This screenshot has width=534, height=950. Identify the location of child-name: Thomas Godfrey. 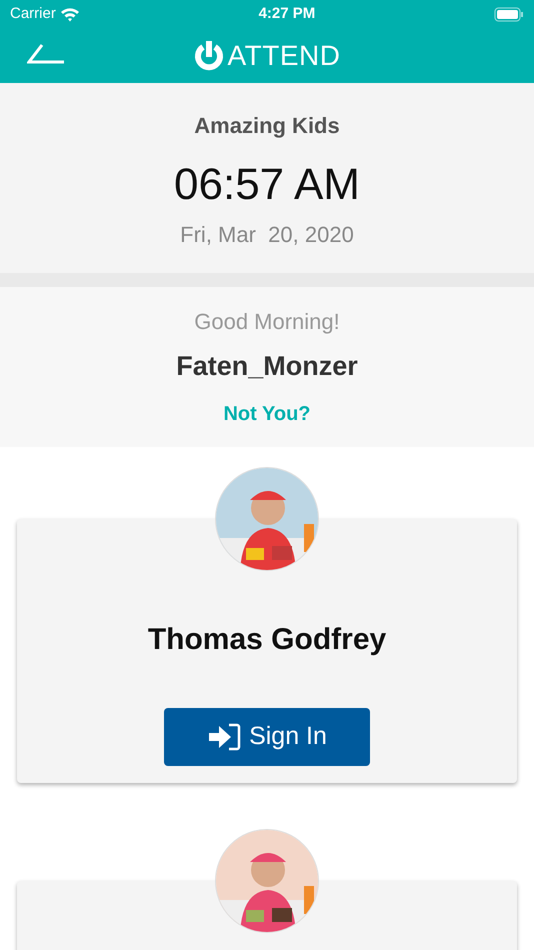
(267, 640).